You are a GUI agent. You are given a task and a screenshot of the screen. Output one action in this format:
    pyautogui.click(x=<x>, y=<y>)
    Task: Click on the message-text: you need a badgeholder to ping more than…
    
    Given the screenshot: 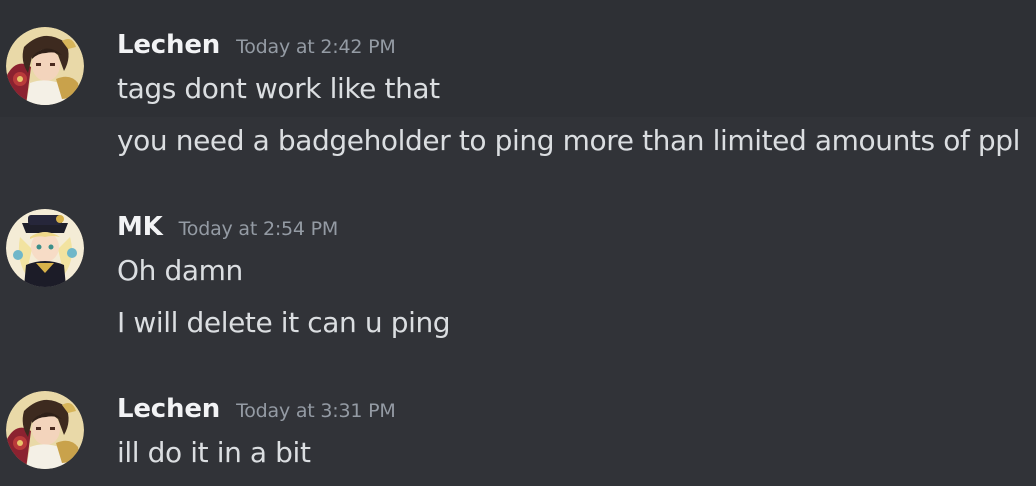 What is the action you would take?
    pyautogui.click(x=569, y=140)
    